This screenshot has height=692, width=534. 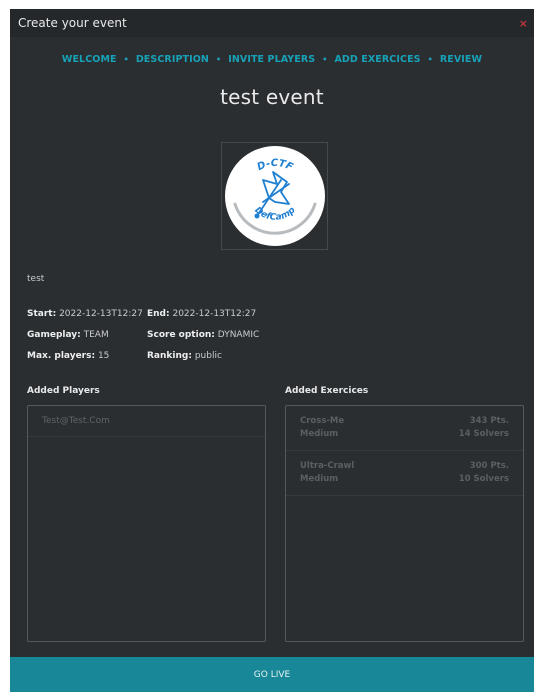 I want to click on end-info: End: 2022-12-13T12:27, so click(x=201, y=314).